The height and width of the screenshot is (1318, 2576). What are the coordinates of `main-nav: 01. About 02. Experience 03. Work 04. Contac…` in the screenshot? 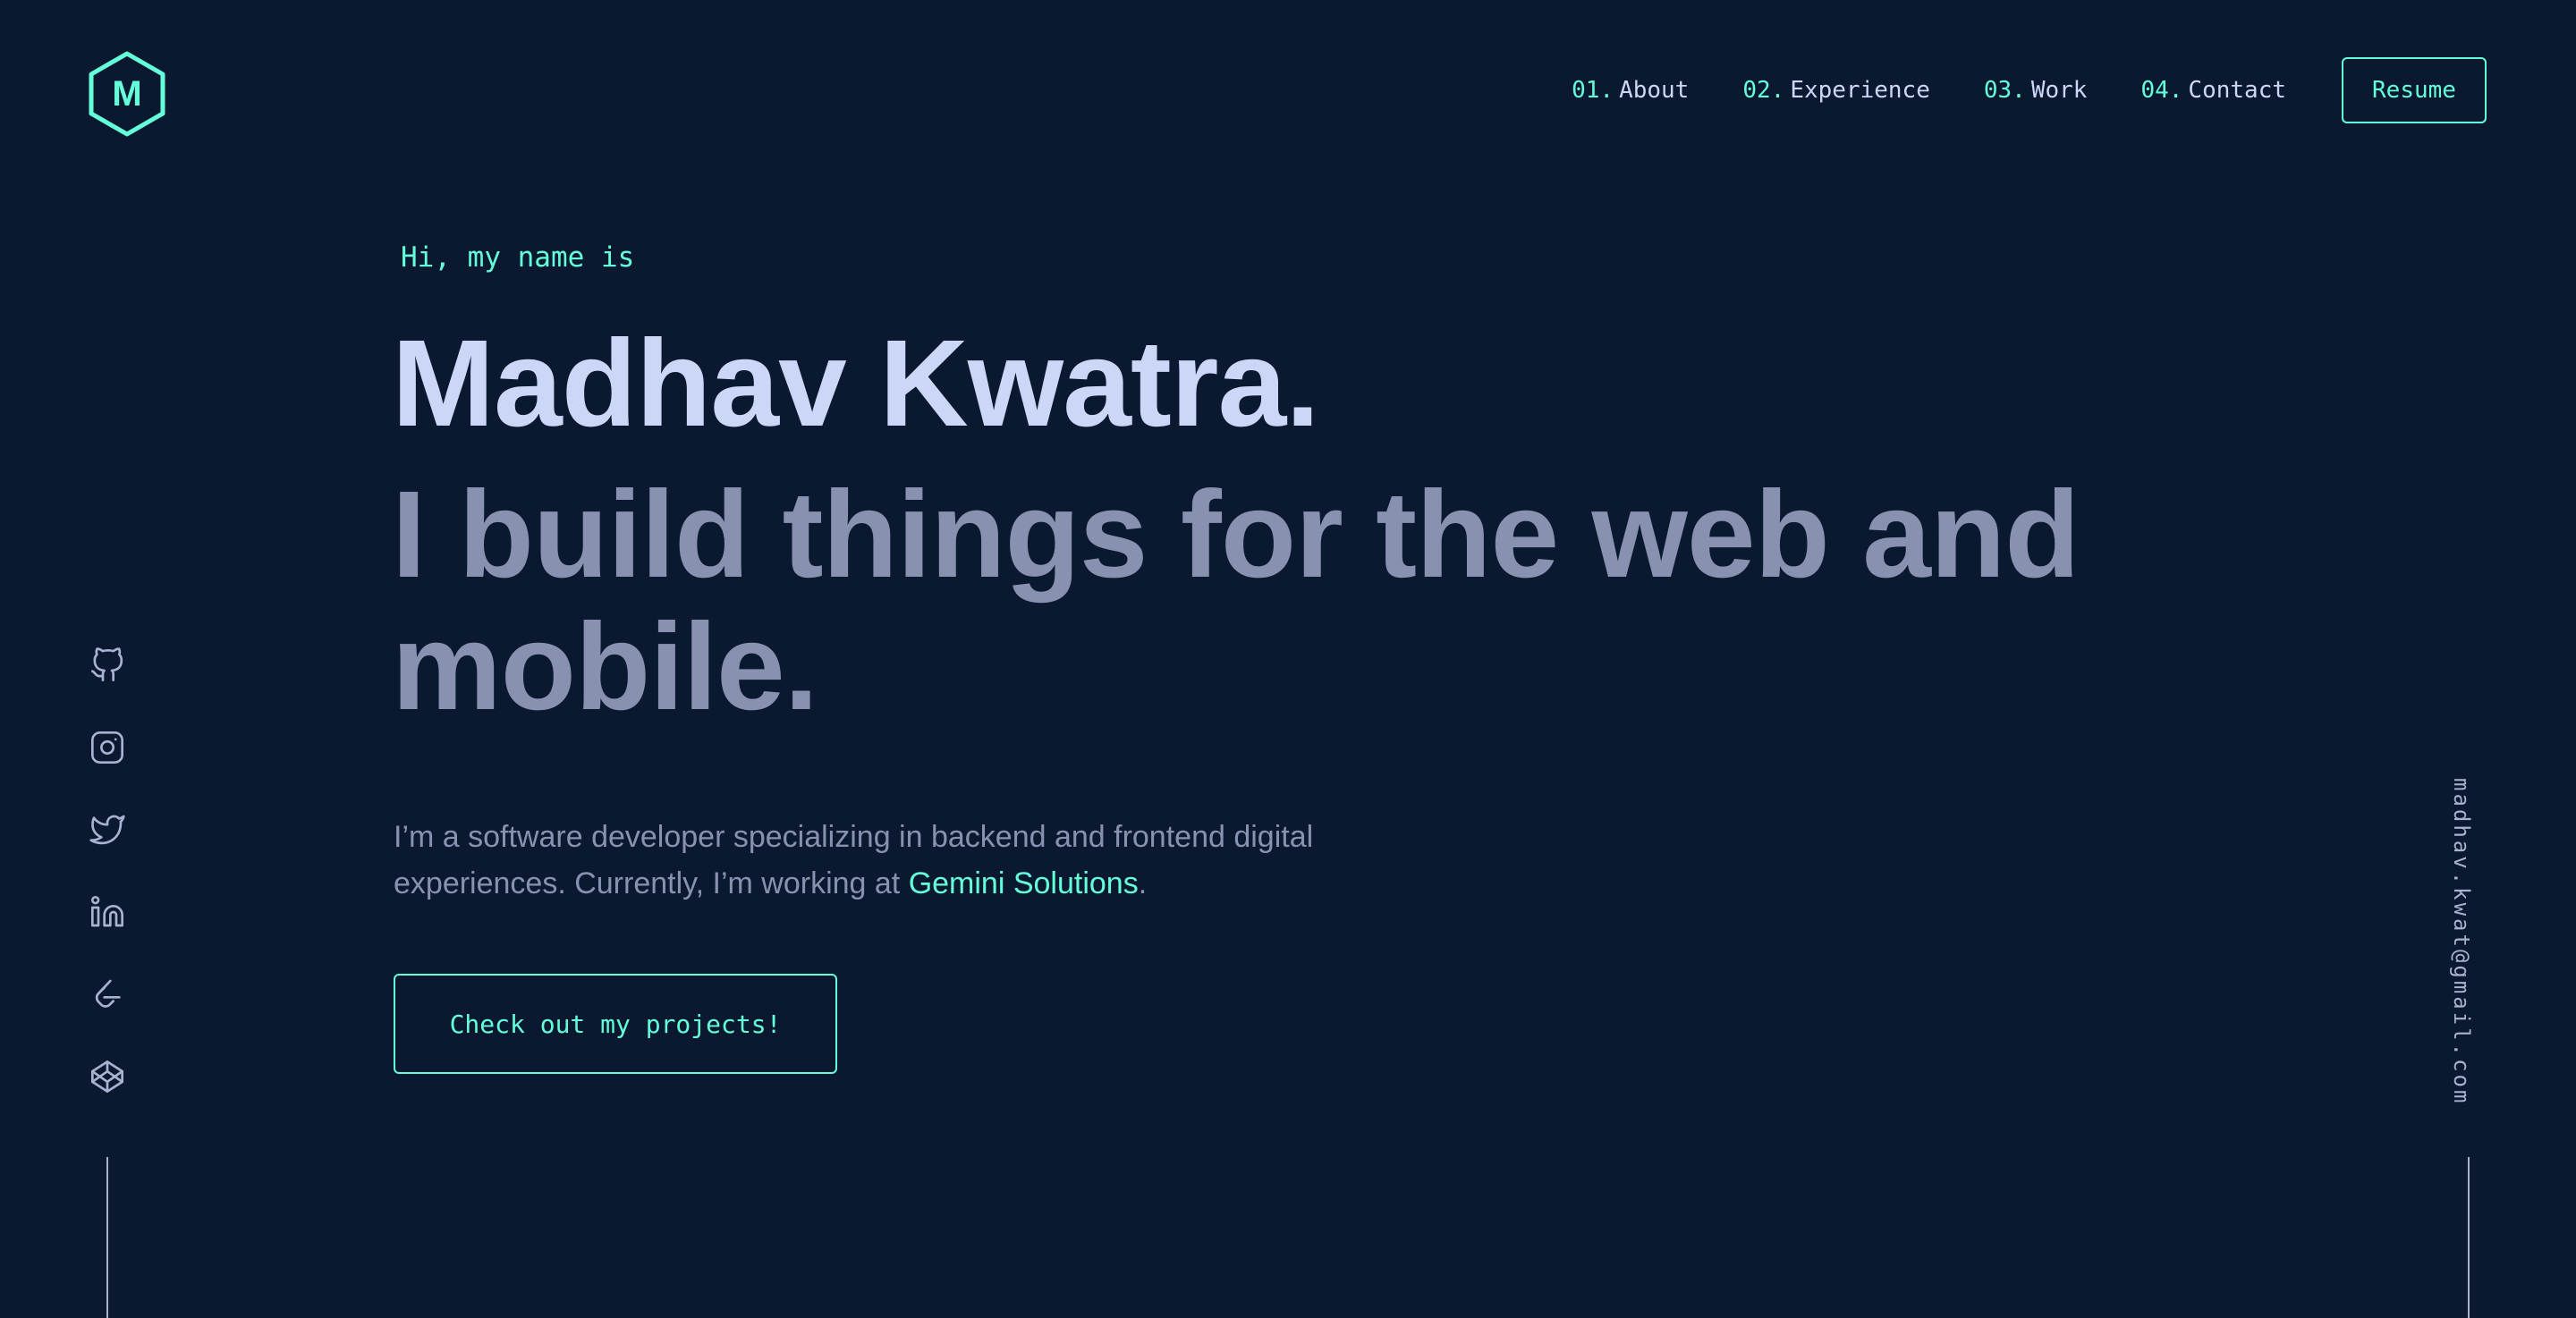 It's located at (2002, 90).